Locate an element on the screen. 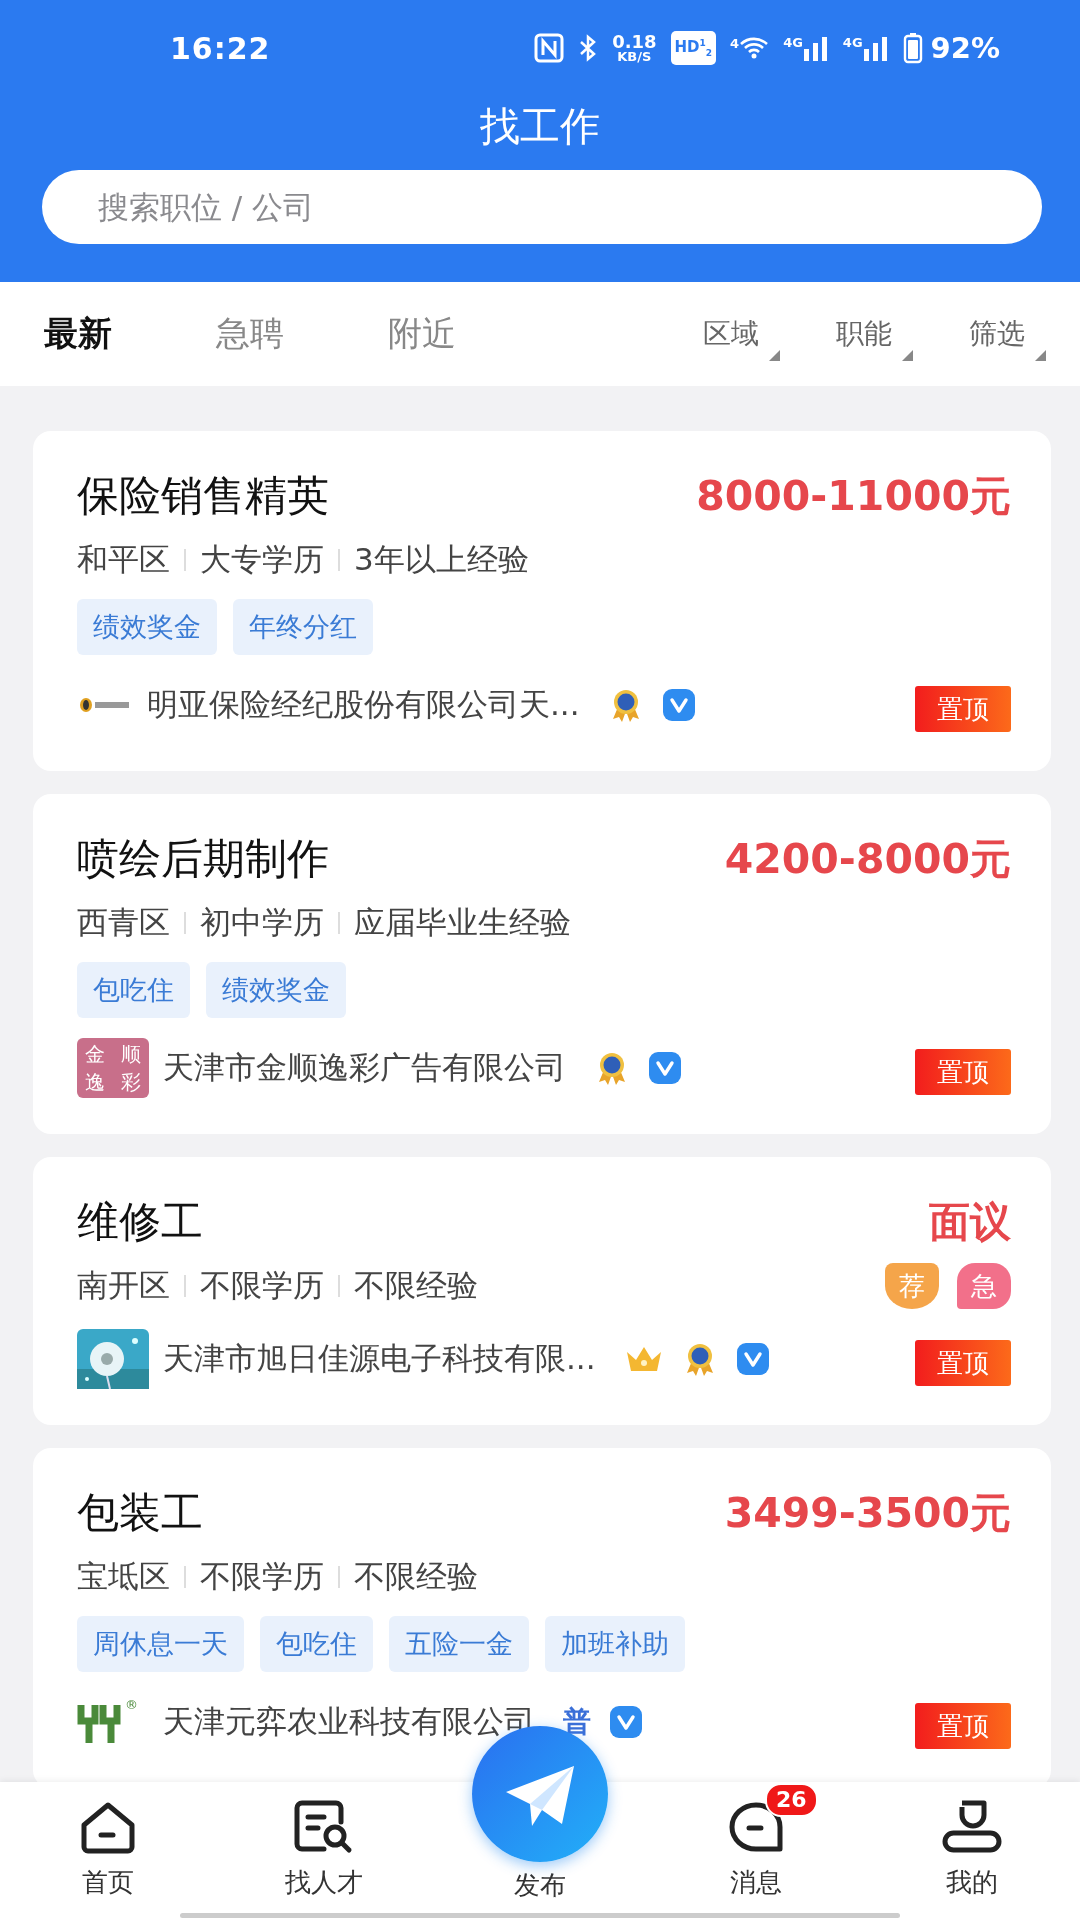 The image size is (1080, 1920). job-title: 维修工 is located at coordinates (140, 1222).